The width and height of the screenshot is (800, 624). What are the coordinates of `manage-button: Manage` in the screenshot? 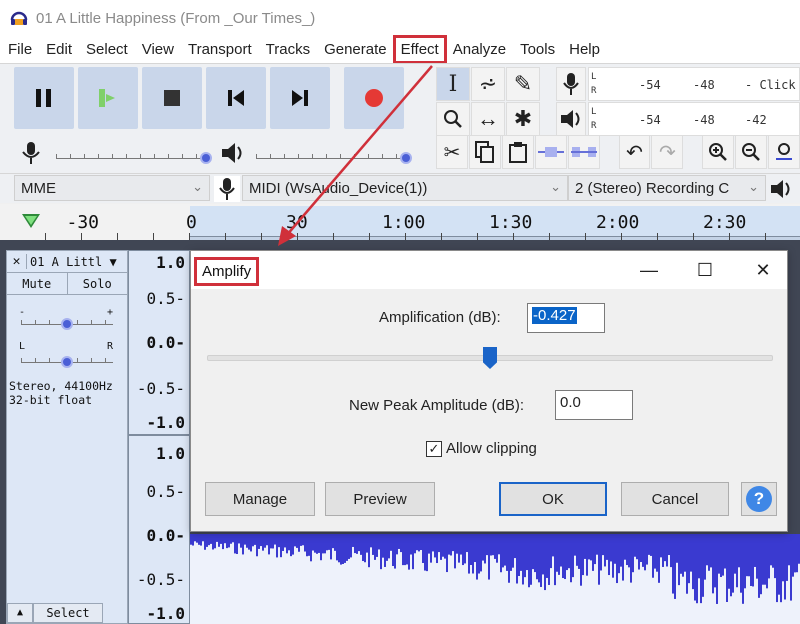 It's located at (260, 499).